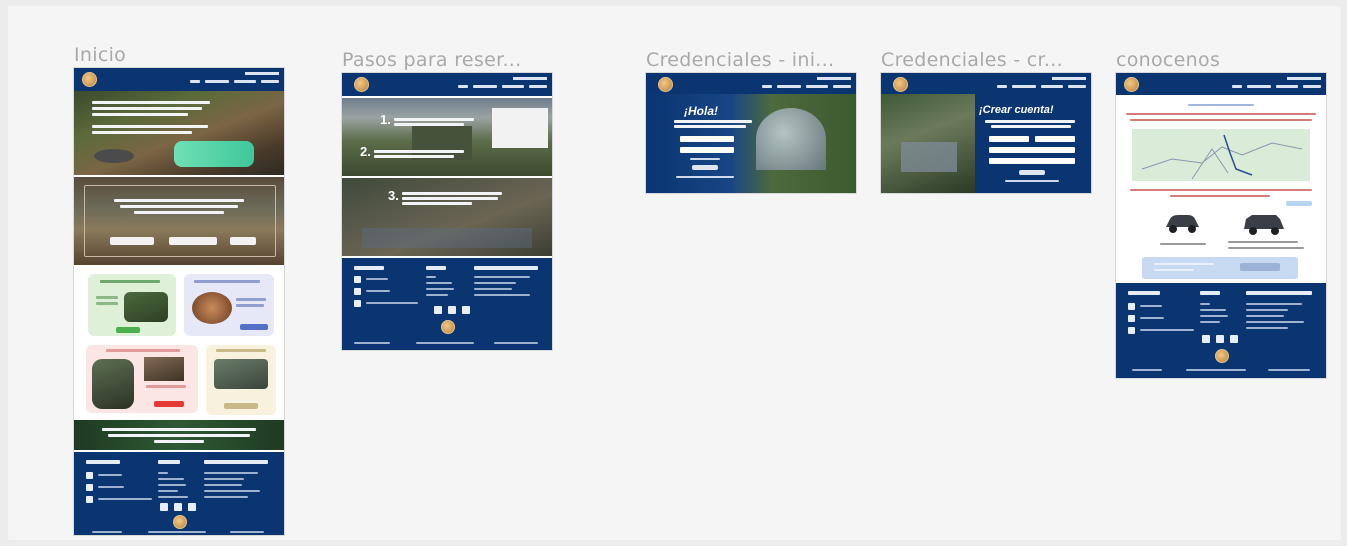  I want to click on phone-icon, so click(89, 475).